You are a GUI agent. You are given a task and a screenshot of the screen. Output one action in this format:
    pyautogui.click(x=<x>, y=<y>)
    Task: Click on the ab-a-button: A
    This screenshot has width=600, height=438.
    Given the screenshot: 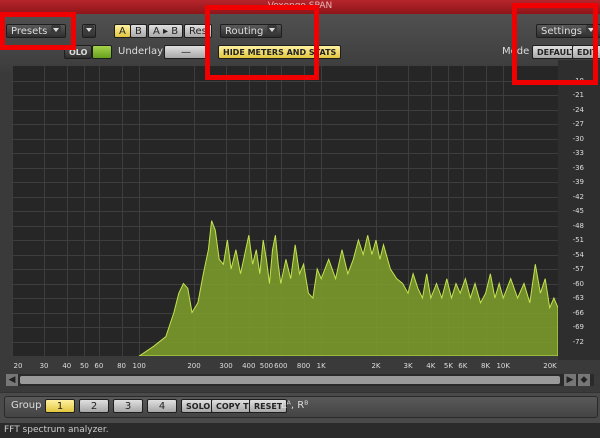 What is the action you would take?
    pyautogui.click(x=122, y=31)
    